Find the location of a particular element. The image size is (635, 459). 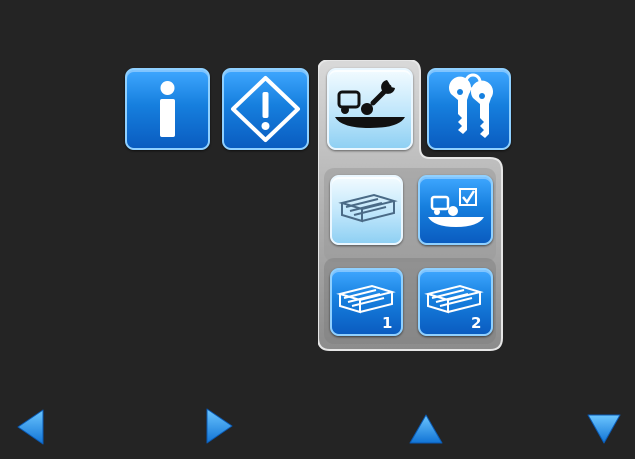

info-button is located at coordinates (167, 109).